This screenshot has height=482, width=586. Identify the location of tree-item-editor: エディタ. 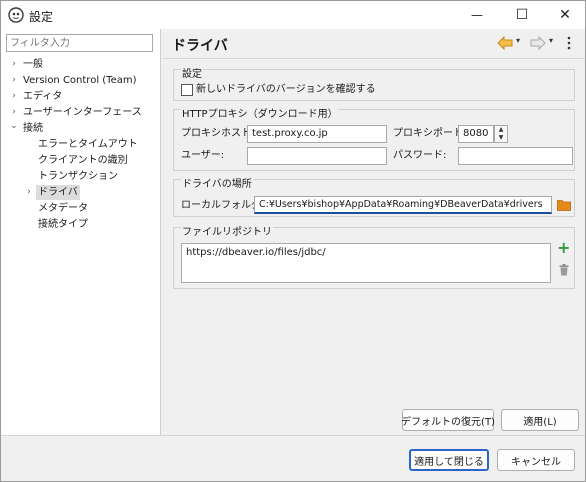
(42, 96).